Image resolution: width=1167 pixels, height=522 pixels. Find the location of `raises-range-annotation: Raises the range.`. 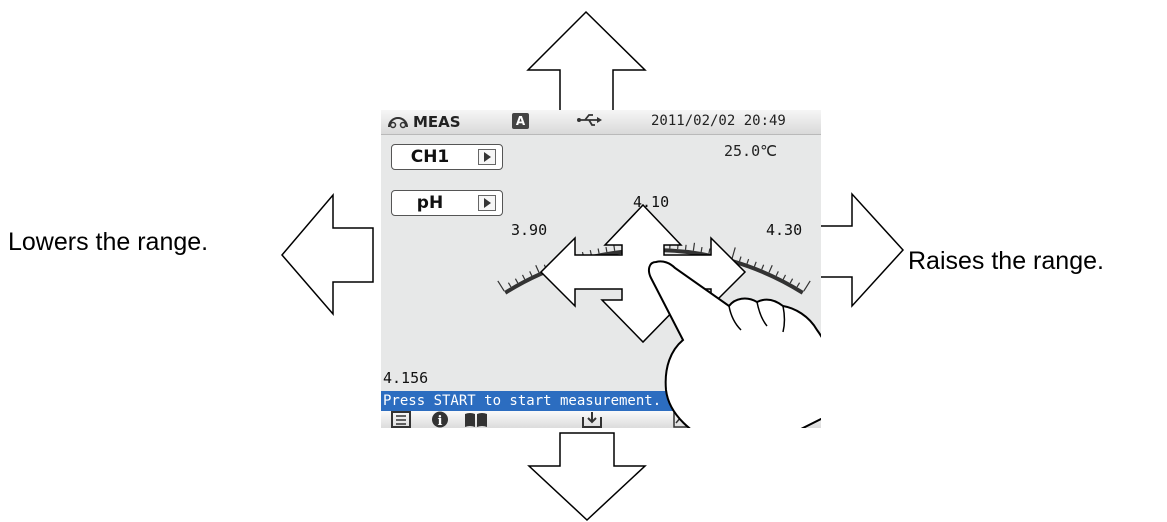

raises-range-annotation: Raises the range. is located at coordinates (1006, 261).